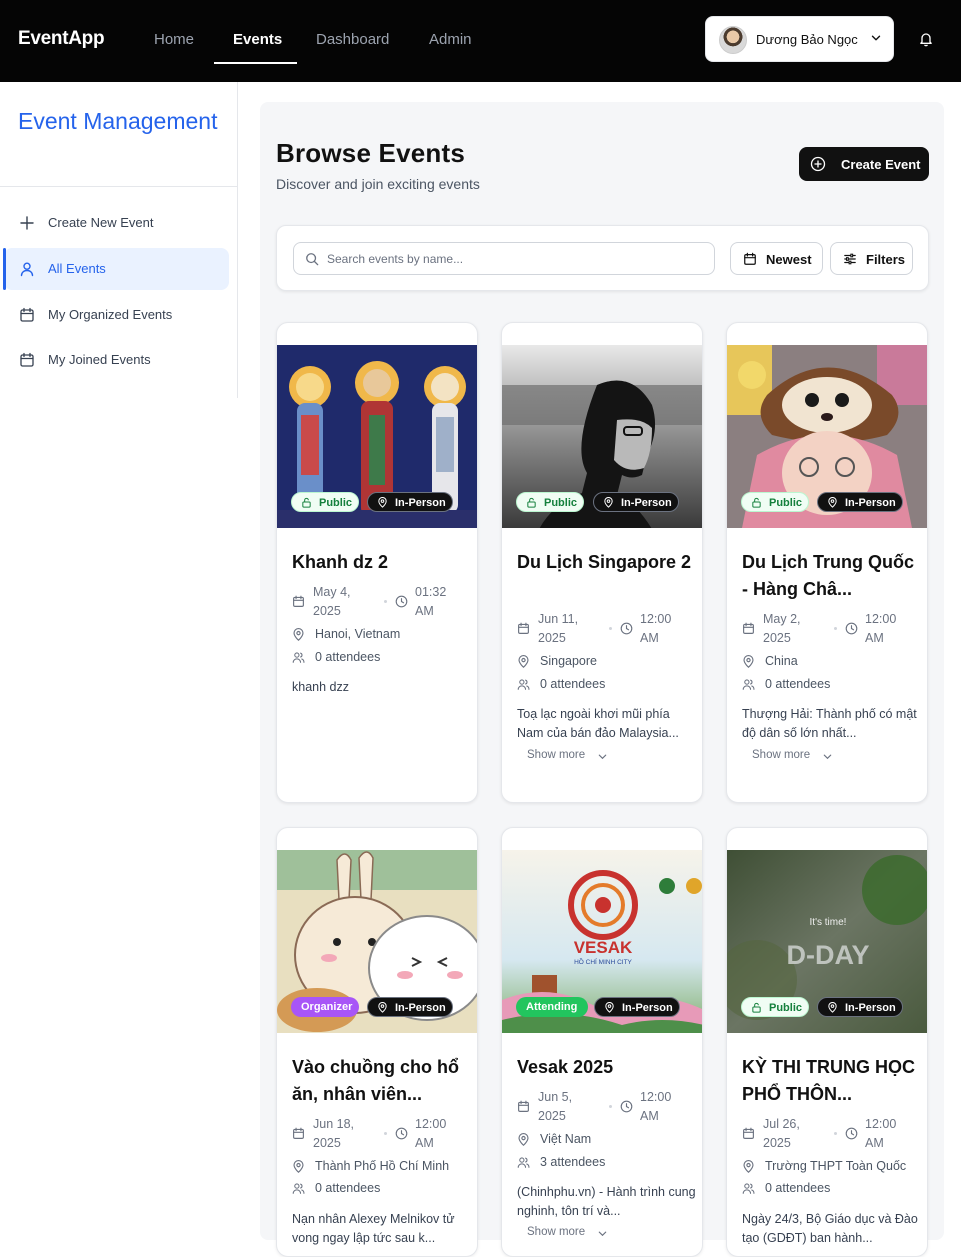 The height and width of the screenshot is (1257, 961). I want to click on dday-big-text: D-DAY, so click(827, 955).